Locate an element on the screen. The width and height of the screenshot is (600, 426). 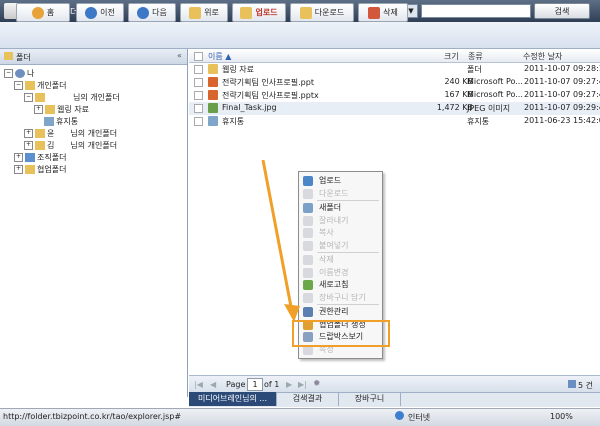
menu-item-label: 장바구니 담기 is located at coordinates (342, 297).